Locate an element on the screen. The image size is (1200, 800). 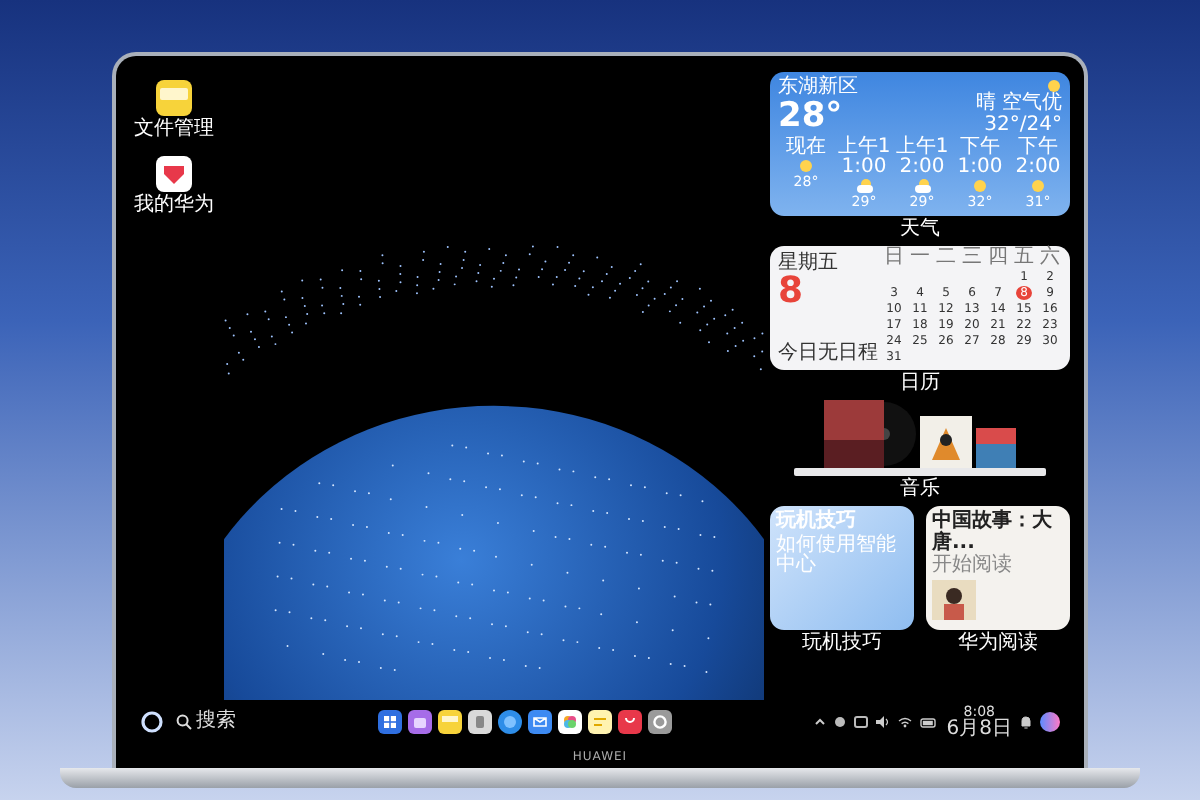
app-icon is located at coordinates (174, 174).